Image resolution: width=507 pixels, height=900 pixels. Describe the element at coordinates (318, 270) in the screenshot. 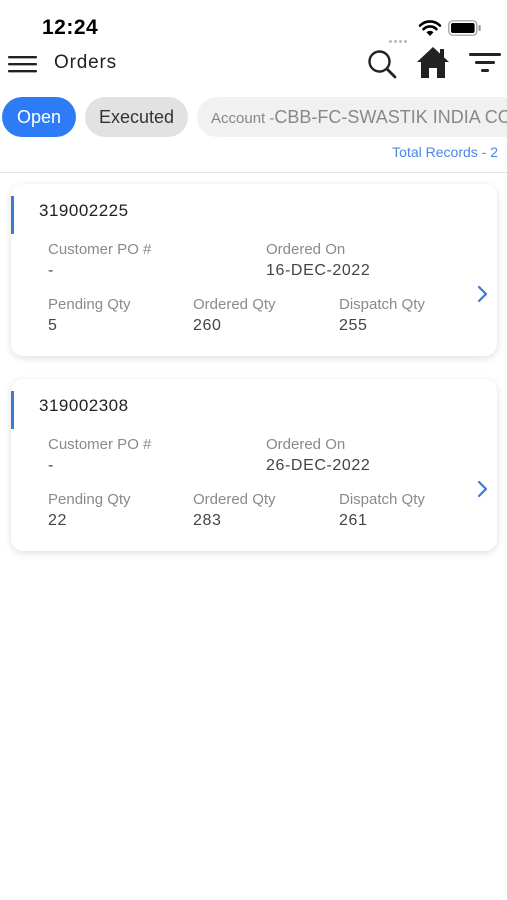

I see `ordered-on-value: 16-DEC-2022` at that location.